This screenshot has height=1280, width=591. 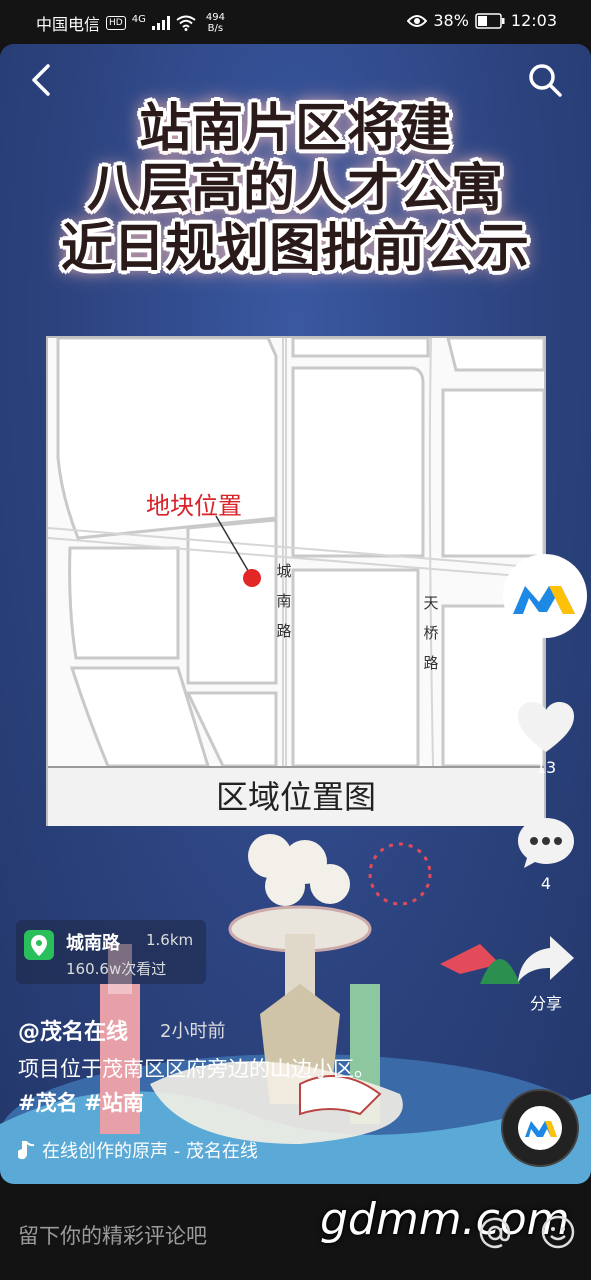 I want to click on location-name: 城南路, so click(x=93, y=943).